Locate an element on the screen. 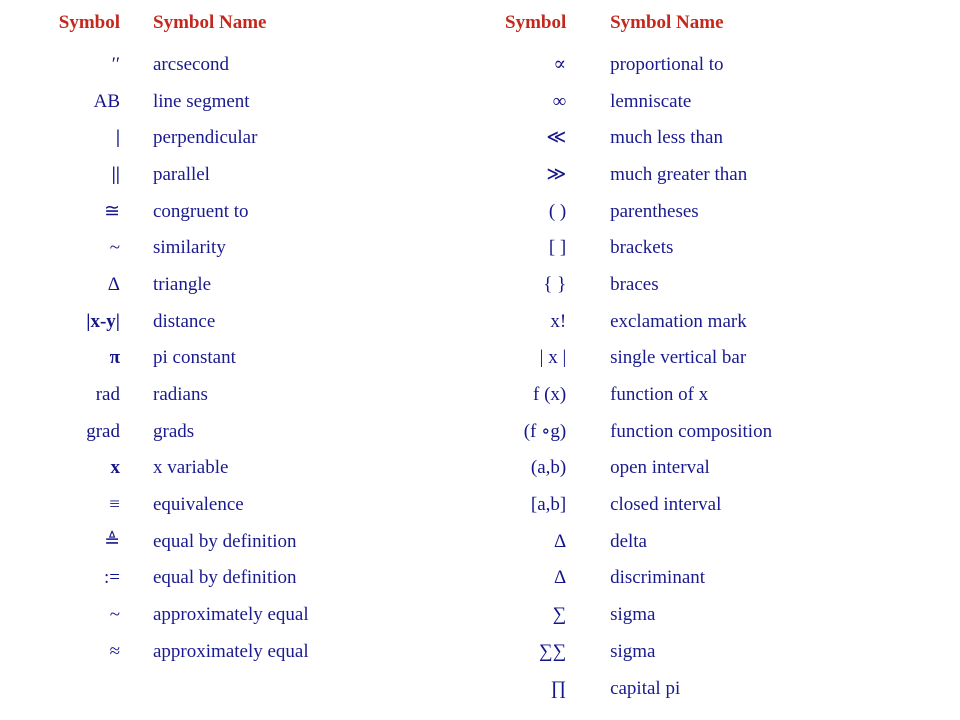 This screenshot has width=960, height=720. table-row: Δ triangle is located at coordinates (240, 284).